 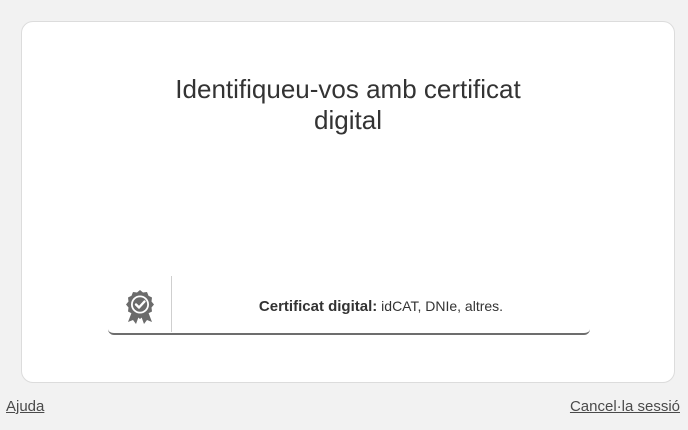 What do you see at coordinates (348, 120) in the screenshot?
I see `title-line-2: digital` at bounding box center [348, 120].